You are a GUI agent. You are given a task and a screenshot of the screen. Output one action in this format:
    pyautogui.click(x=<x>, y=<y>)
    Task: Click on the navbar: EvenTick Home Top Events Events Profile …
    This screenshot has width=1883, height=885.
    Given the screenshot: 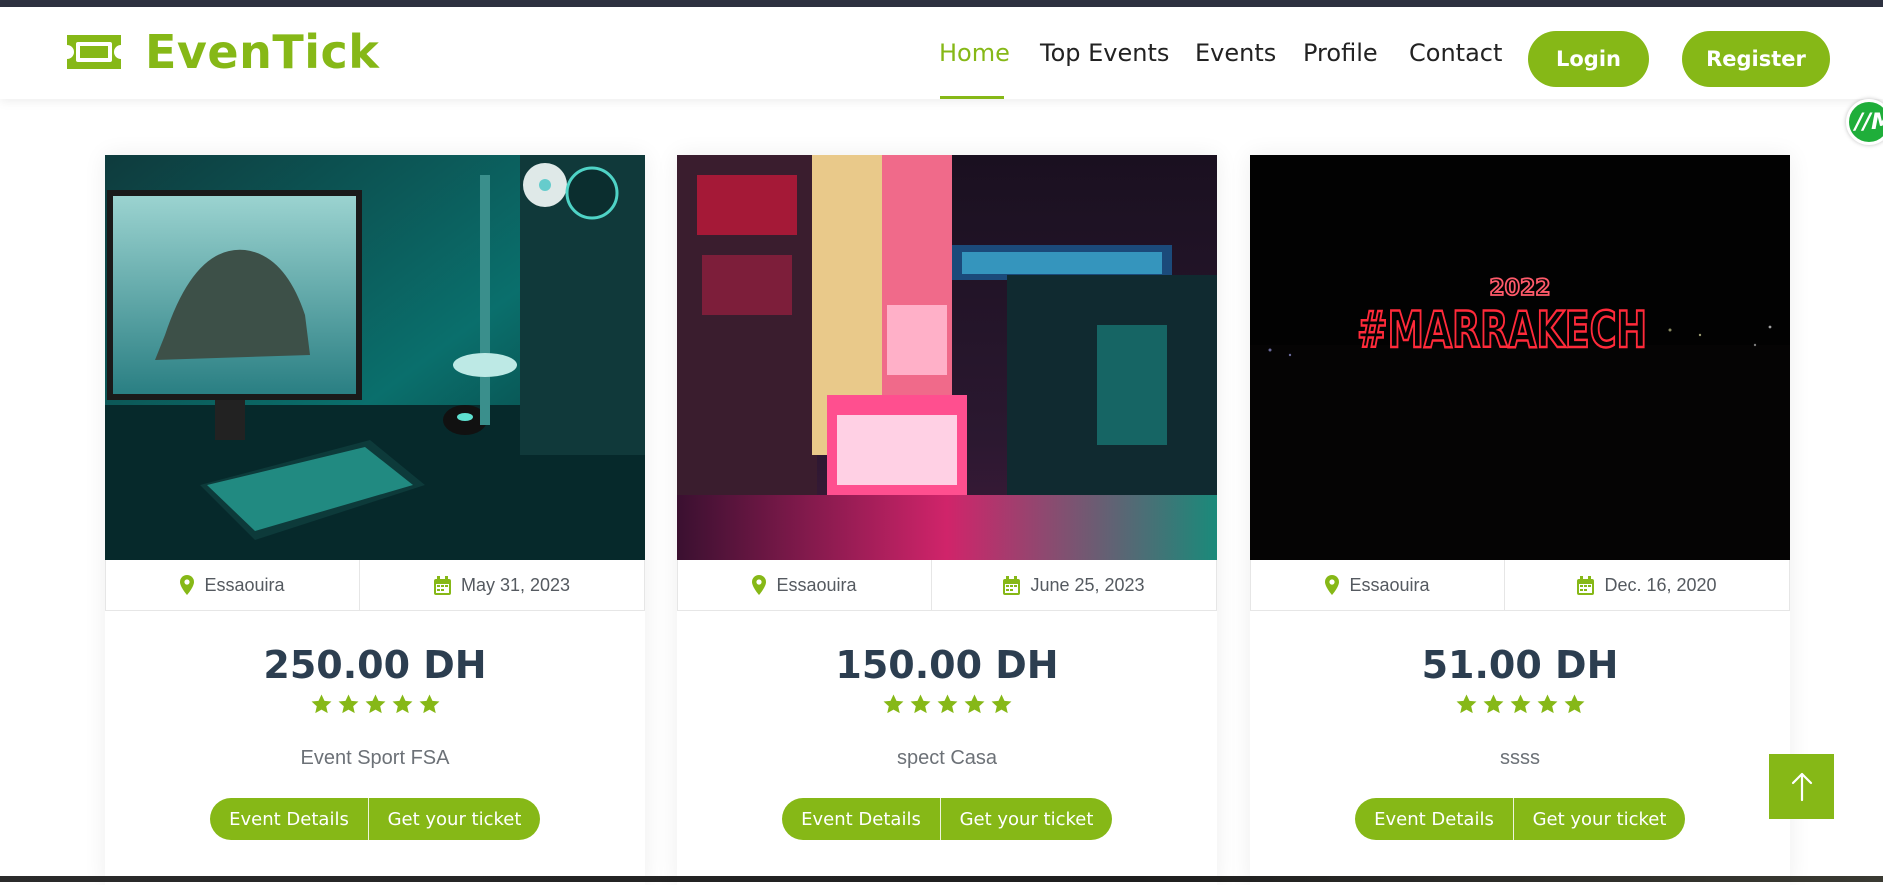 What is the action you would take?
    pyautogui.click(x=941, y=53)
    